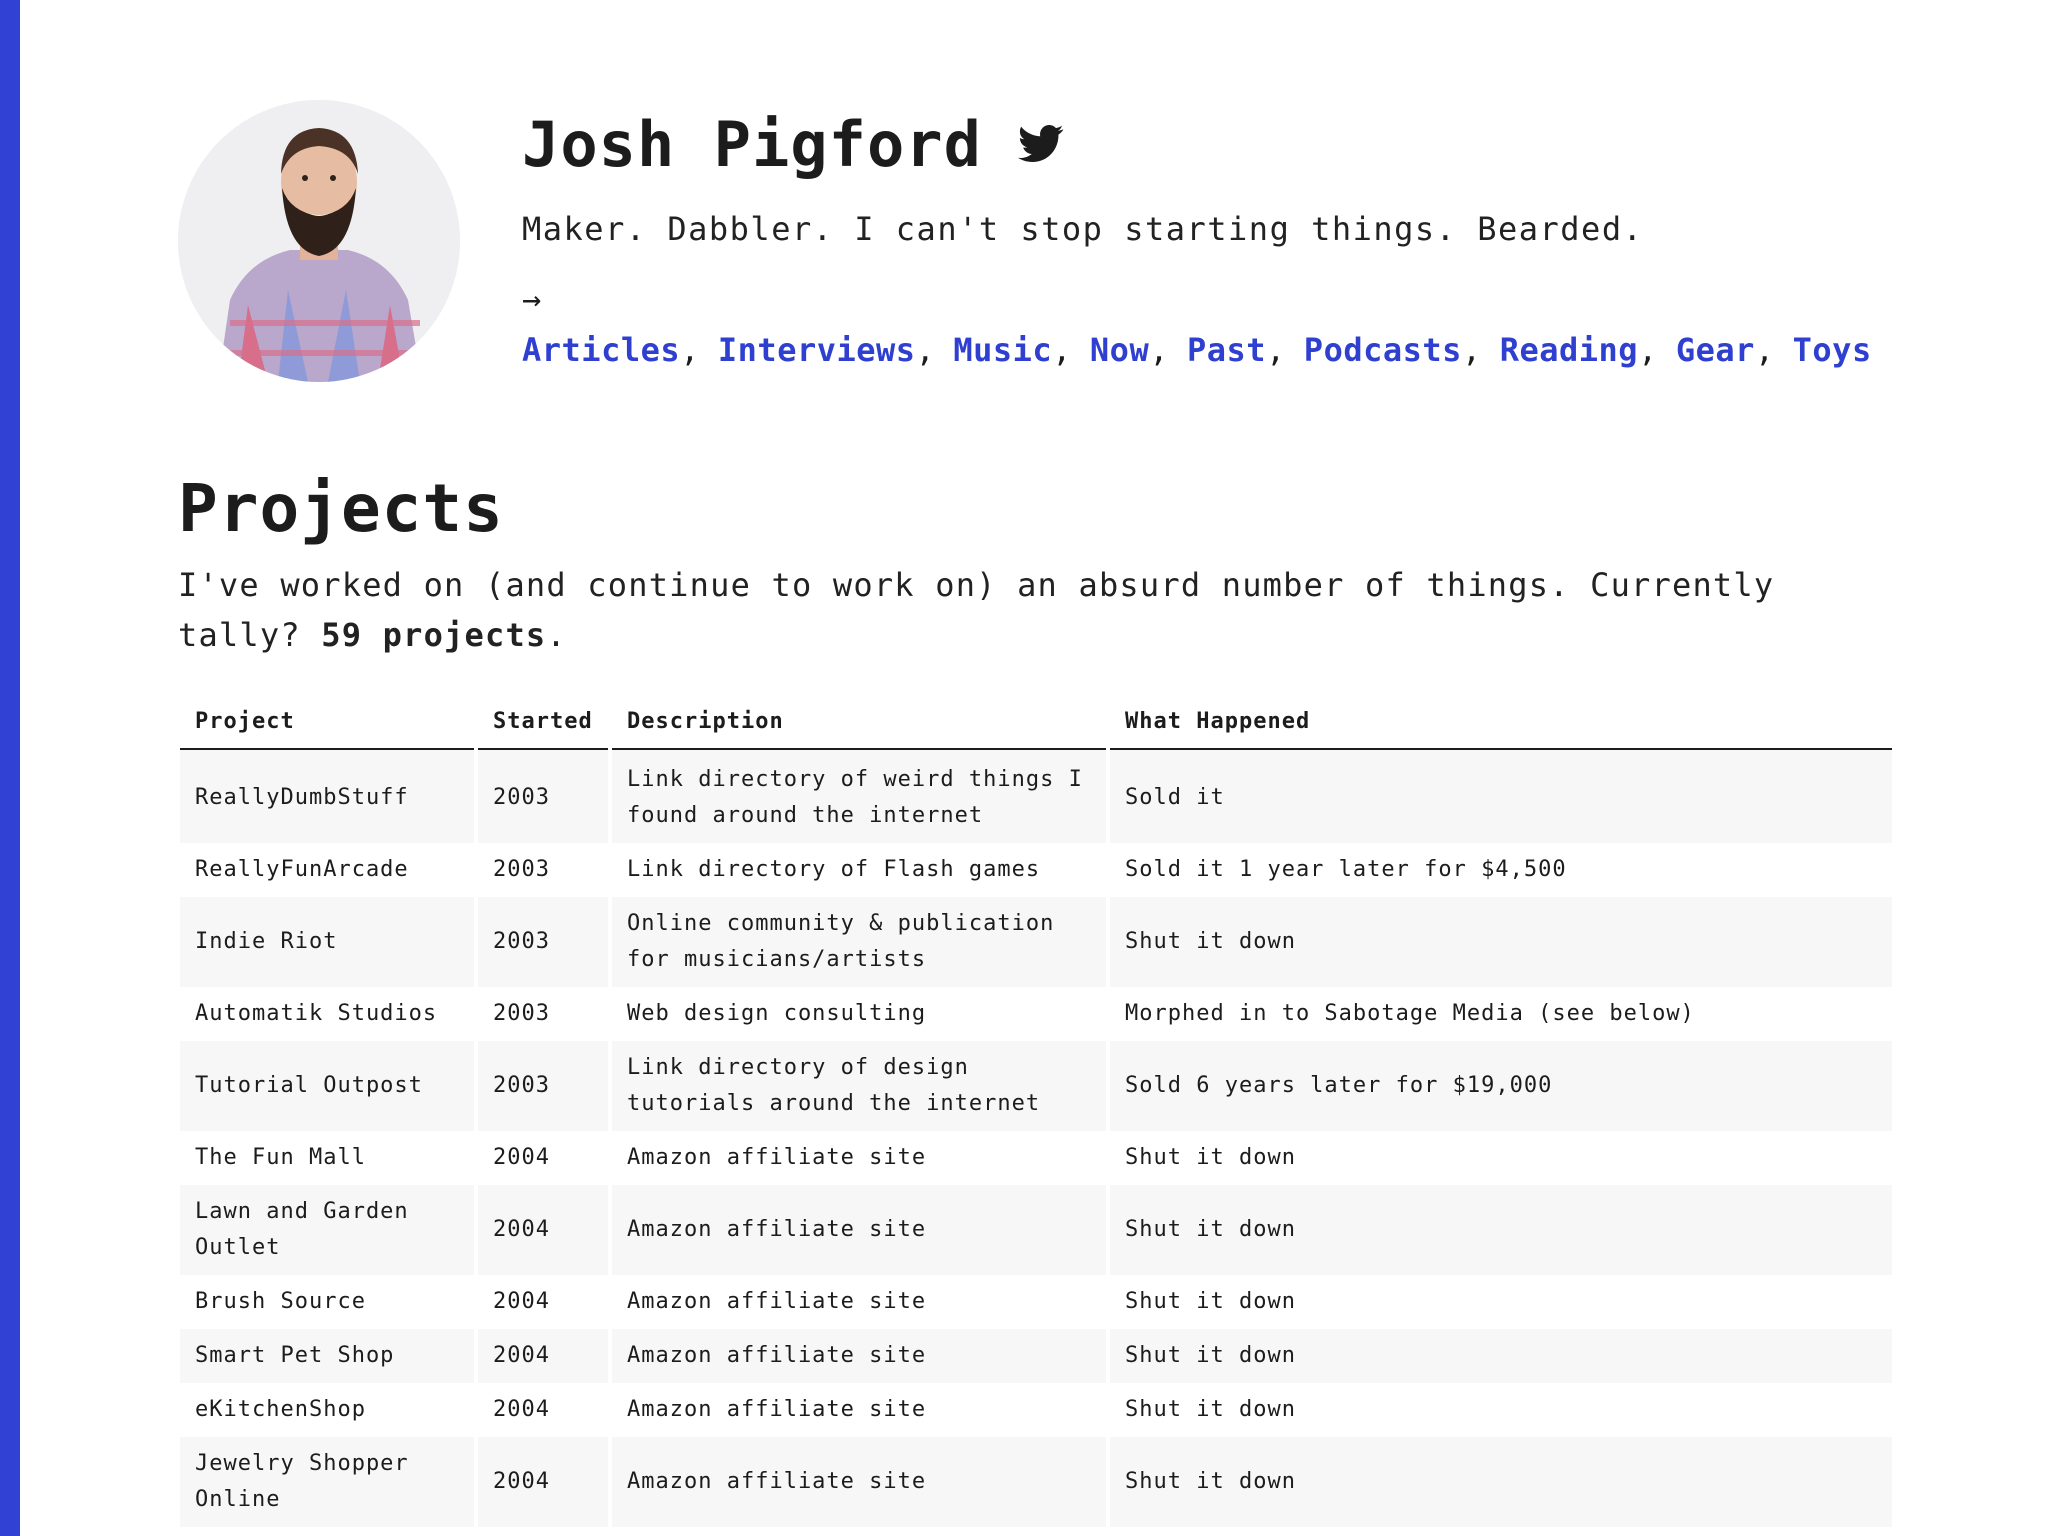 The width and height of the screenshot is (2048, 1536). I want to click on outcome-cell: Sold it 1 year later for $4,500, so click(1501, 870).